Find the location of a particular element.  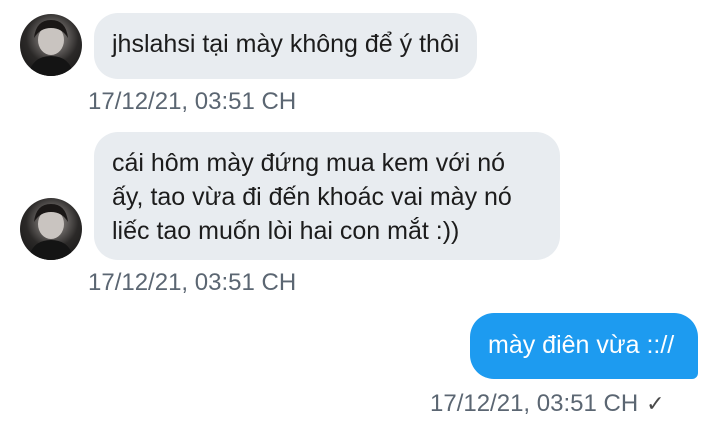

check-icon: ✓ is located at coordinates (655, 403).